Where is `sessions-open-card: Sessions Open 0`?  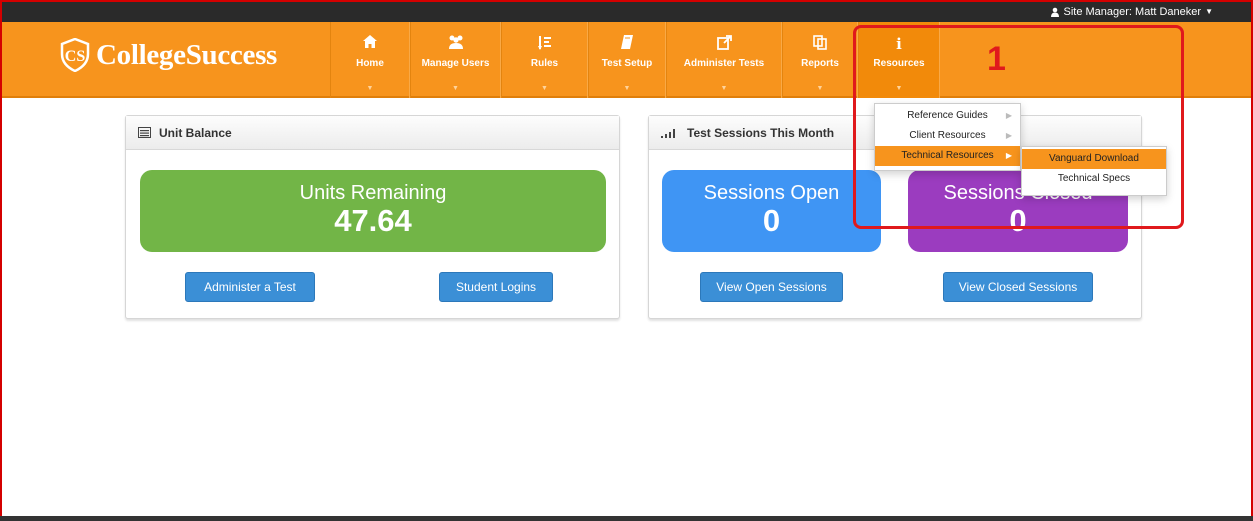 sessions-open-card: Sessions Open 0 is located at coordinates (771, 211).